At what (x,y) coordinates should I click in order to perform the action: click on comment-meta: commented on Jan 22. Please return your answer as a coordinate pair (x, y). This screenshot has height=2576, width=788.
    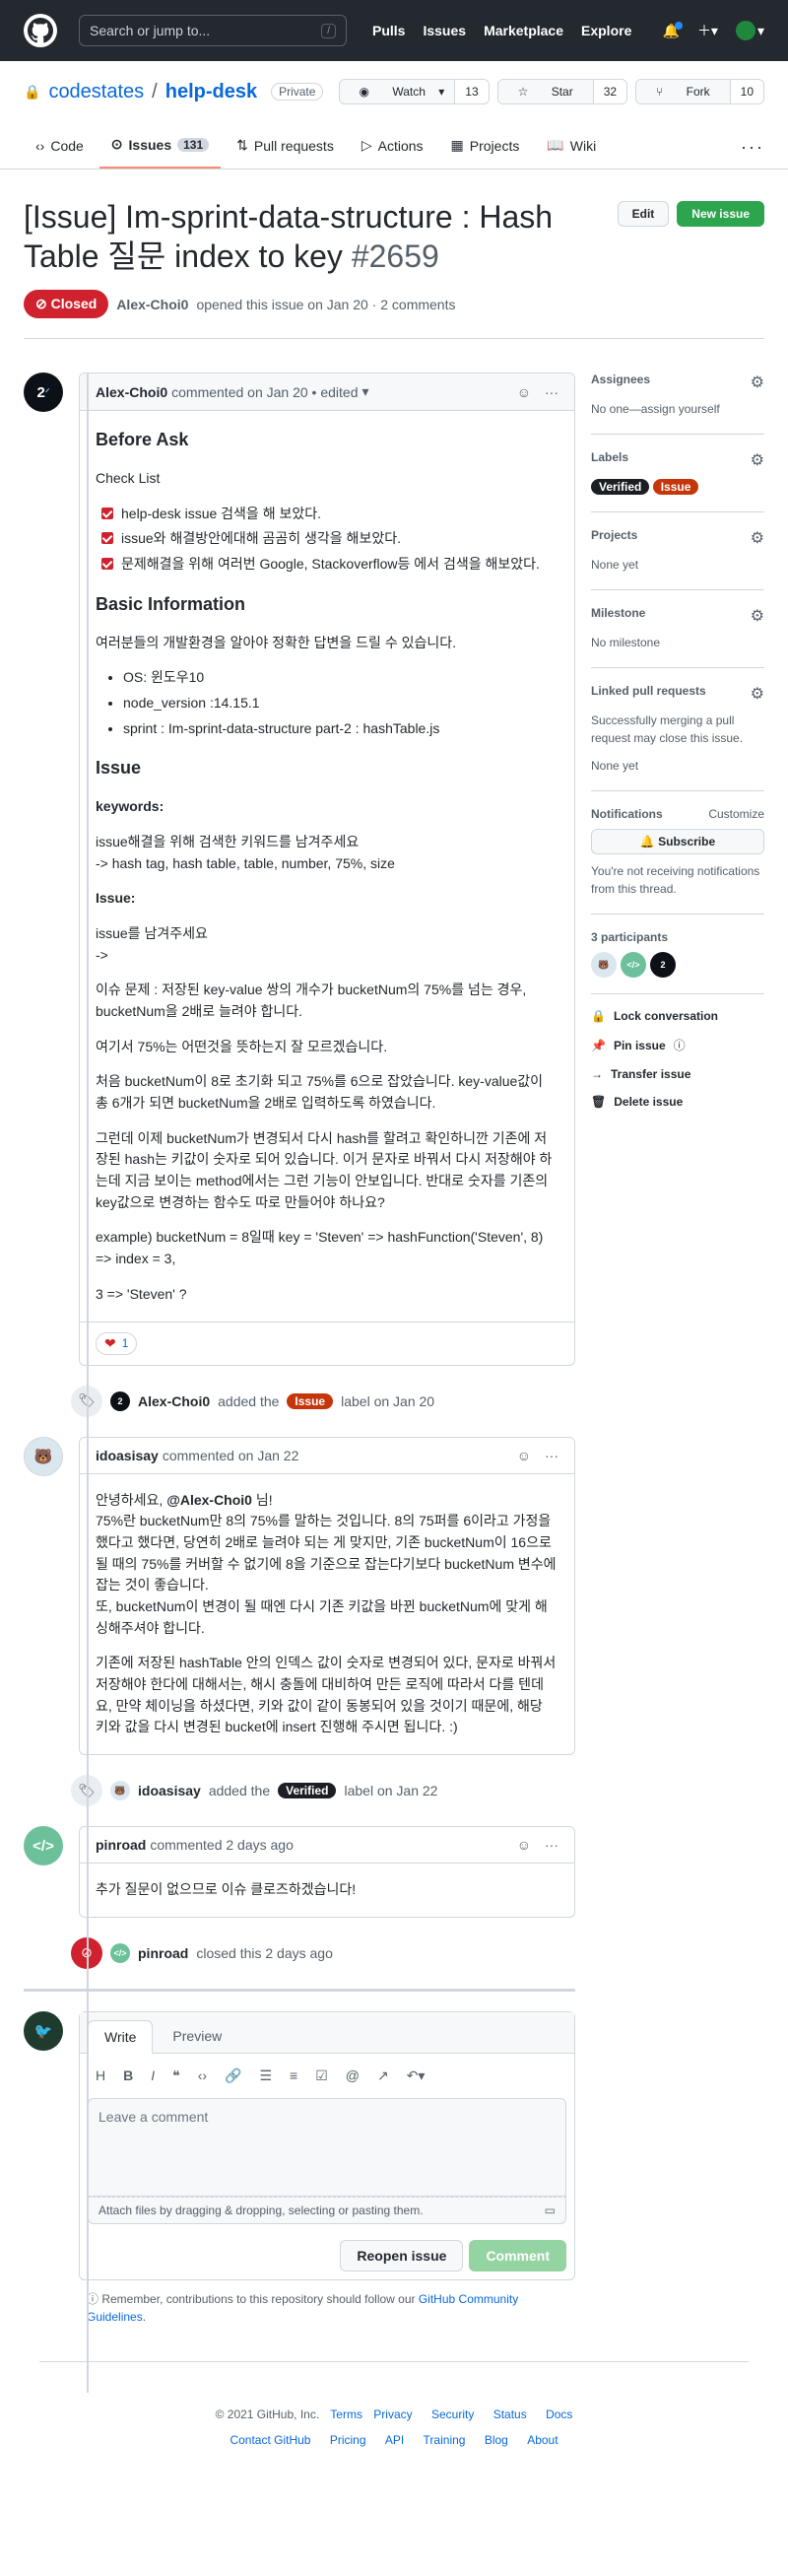
    Looking at the image, I should click on (231, 1455).